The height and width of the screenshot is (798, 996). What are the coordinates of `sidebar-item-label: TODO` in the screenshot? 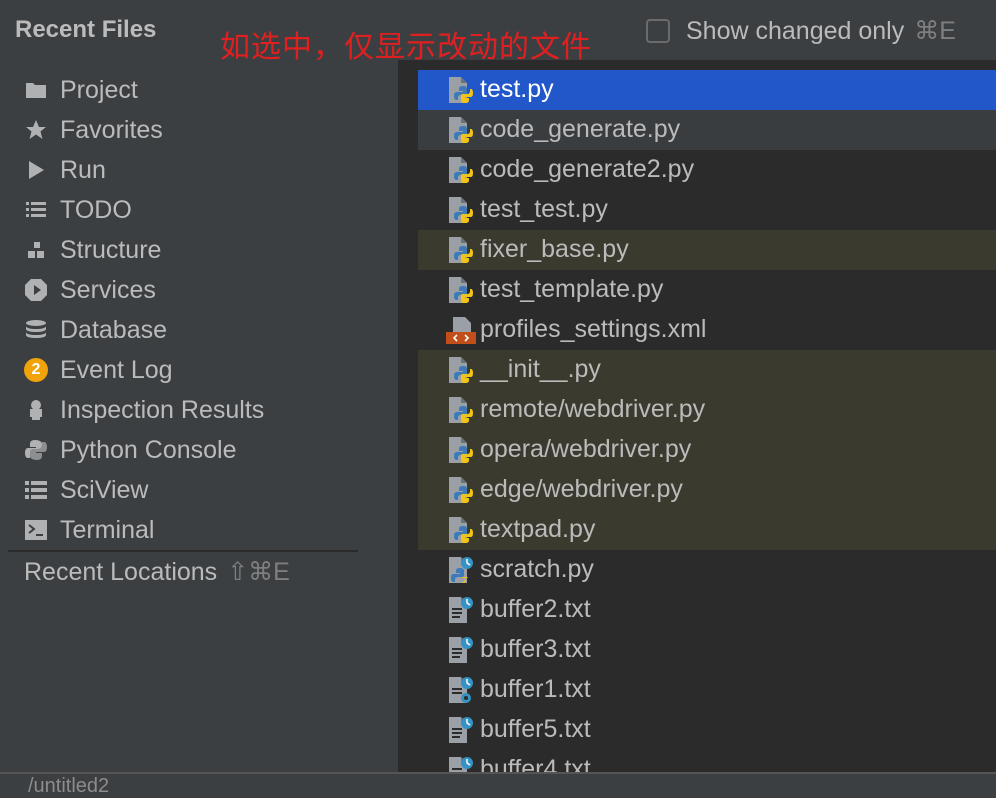 It's located at (96, 209).